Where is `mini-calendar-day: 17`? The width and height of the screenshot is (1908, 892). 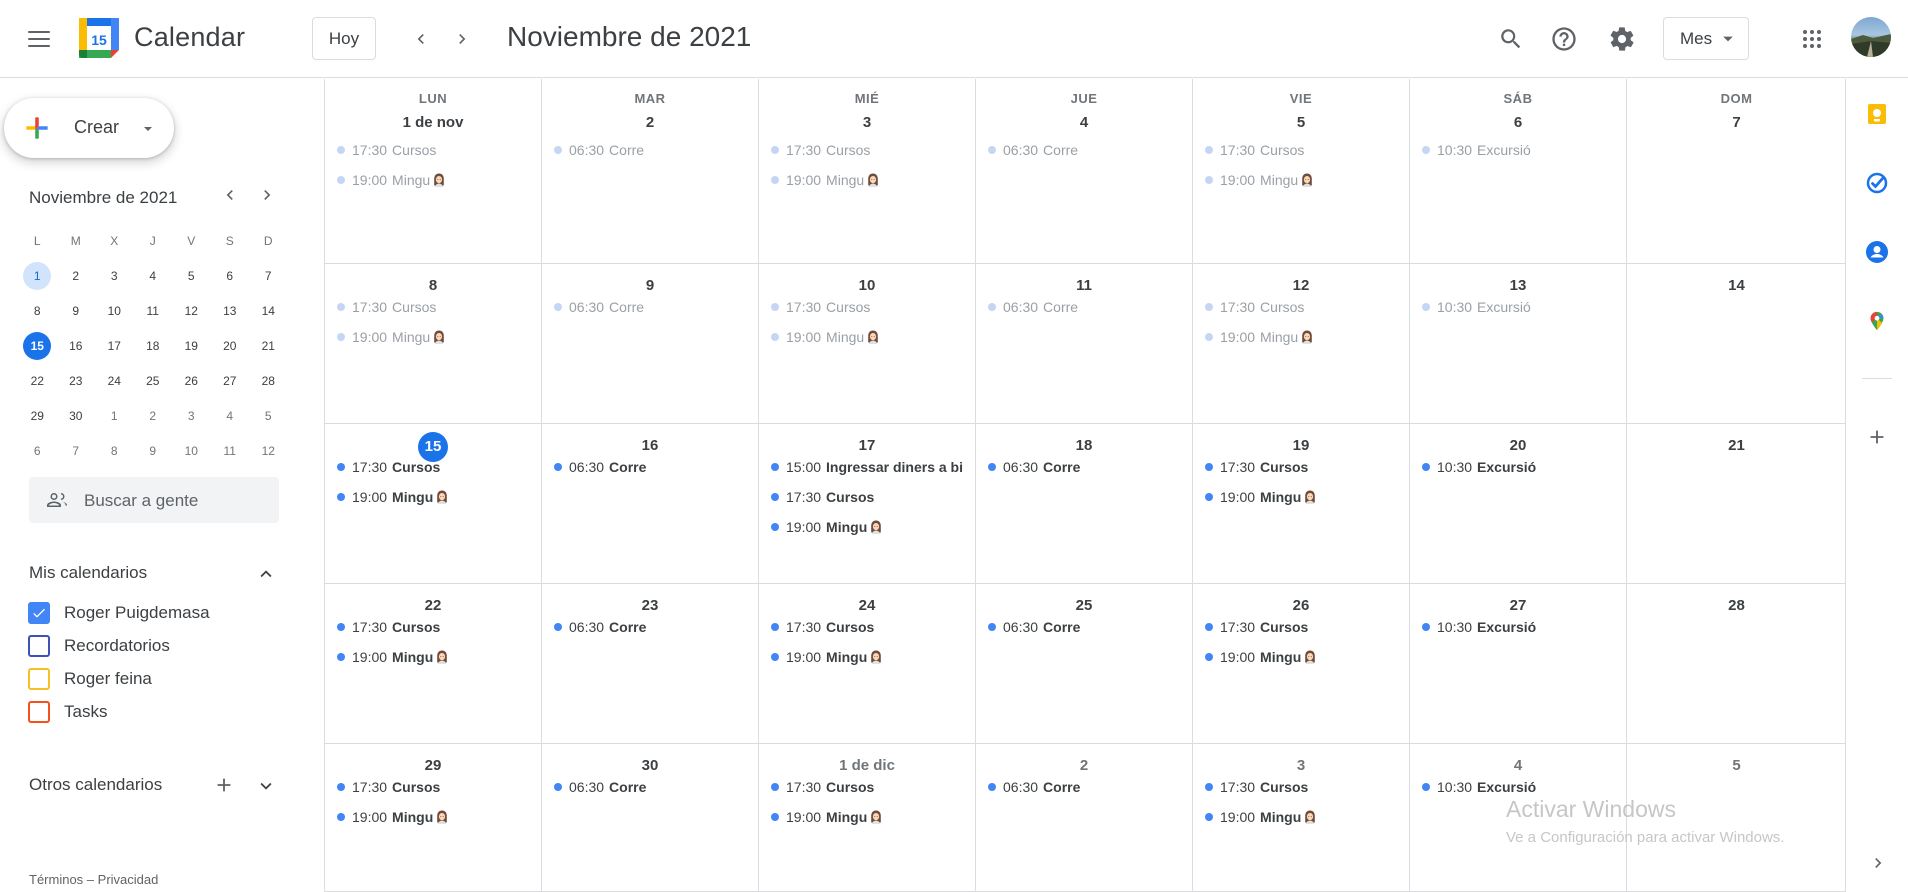 mini-calendar-day: 17 is located at coordinates (114, 345).